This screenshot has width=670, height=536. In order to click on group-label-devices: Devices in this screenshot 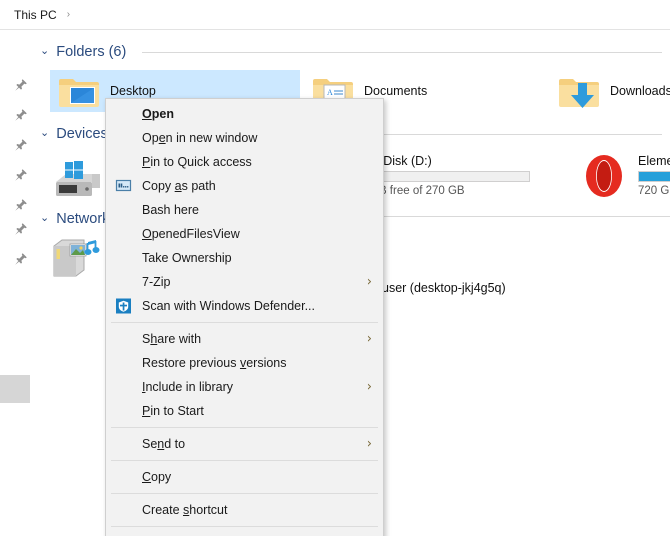, I will do `click(82, 134)`.